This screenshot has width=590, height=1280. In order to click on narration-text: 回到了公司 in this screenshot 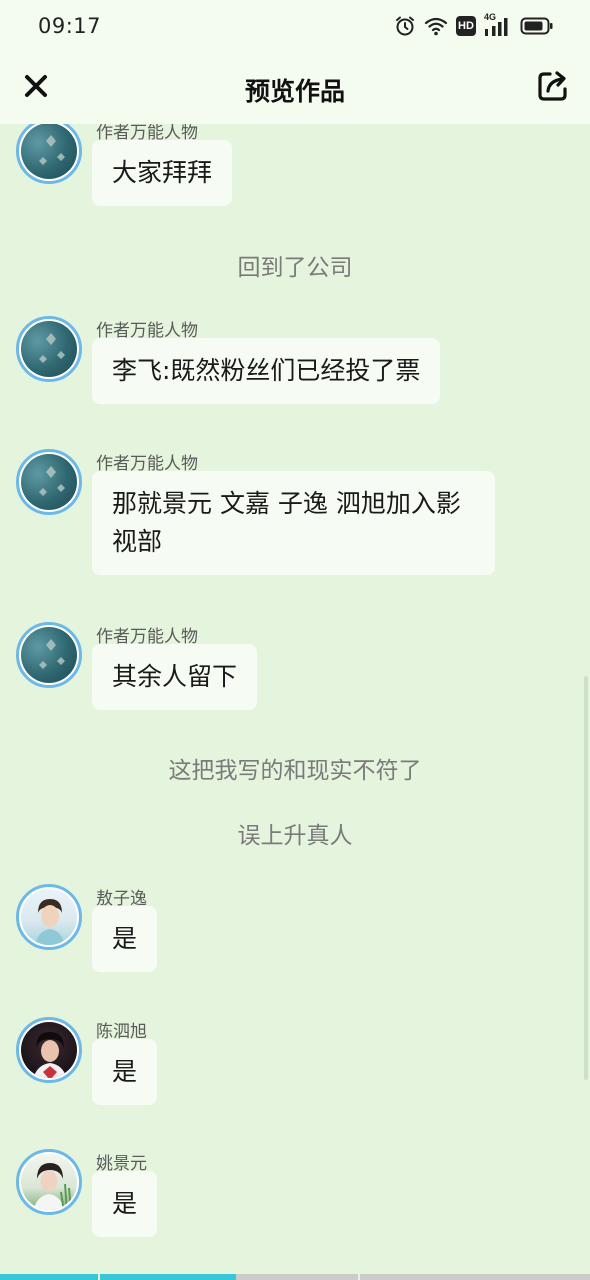, I will do `click(295, 268)`.